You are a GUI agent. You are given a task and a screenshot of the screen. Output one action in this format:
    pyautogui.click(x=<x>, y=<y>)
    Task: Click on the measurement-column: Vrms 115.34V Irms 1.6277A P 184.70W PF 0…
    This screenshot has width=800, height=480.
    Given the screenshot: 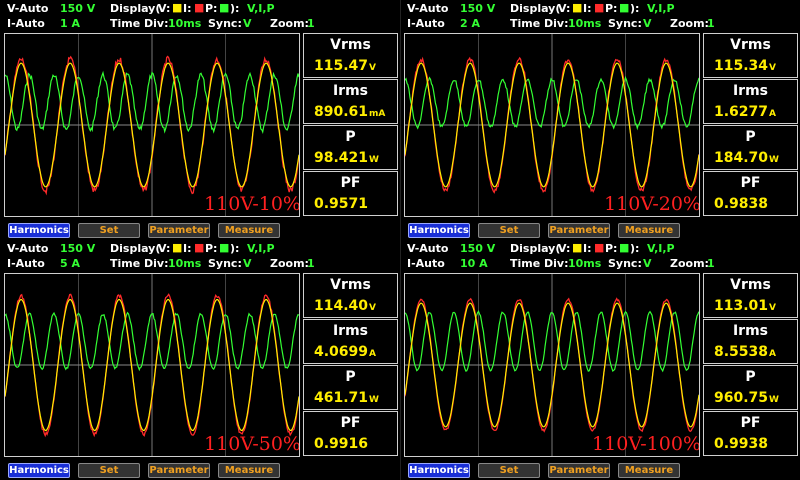 What is the action you would take?
    pyautogui.click(x=750, y=125)
    